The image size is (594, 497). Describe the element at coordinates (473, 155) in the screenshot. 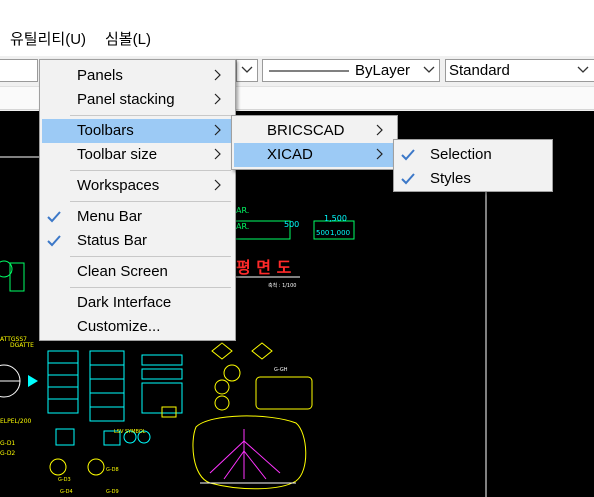

I see `menu-item-selection: Selection` at that location.